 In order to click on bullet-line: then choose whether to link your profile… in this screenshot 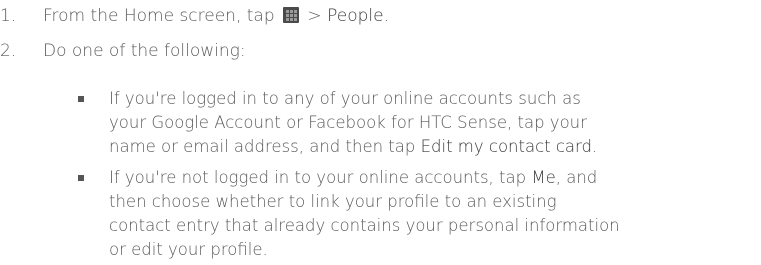, I will do `click(333, 201)`.